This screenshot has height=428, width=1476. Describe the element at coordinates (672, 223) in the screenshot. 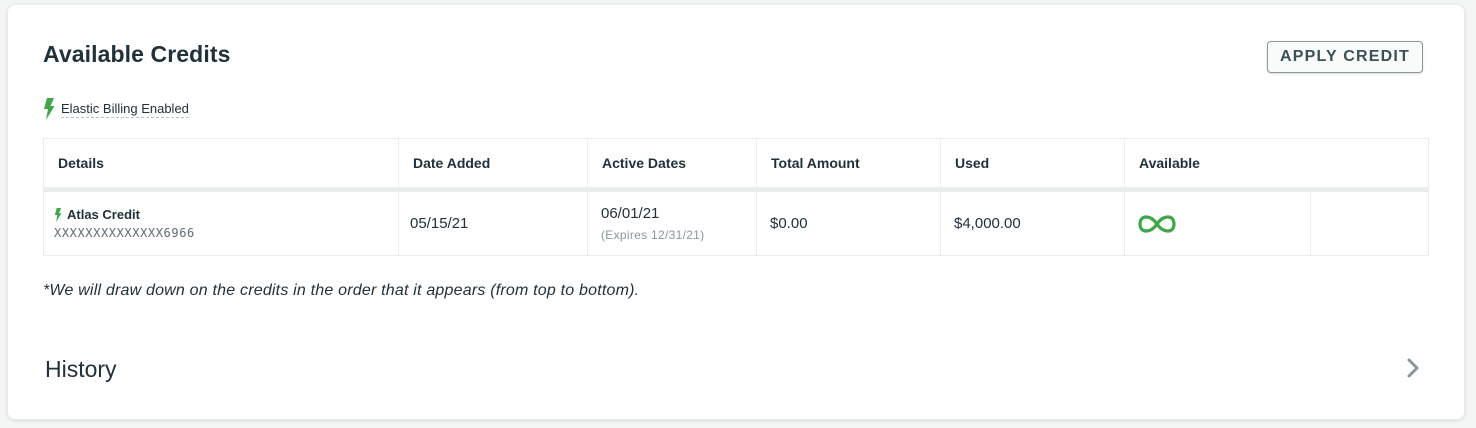

I see `cell-active-dates: 06/01/21 (Expires 12/31/21)` at that location.